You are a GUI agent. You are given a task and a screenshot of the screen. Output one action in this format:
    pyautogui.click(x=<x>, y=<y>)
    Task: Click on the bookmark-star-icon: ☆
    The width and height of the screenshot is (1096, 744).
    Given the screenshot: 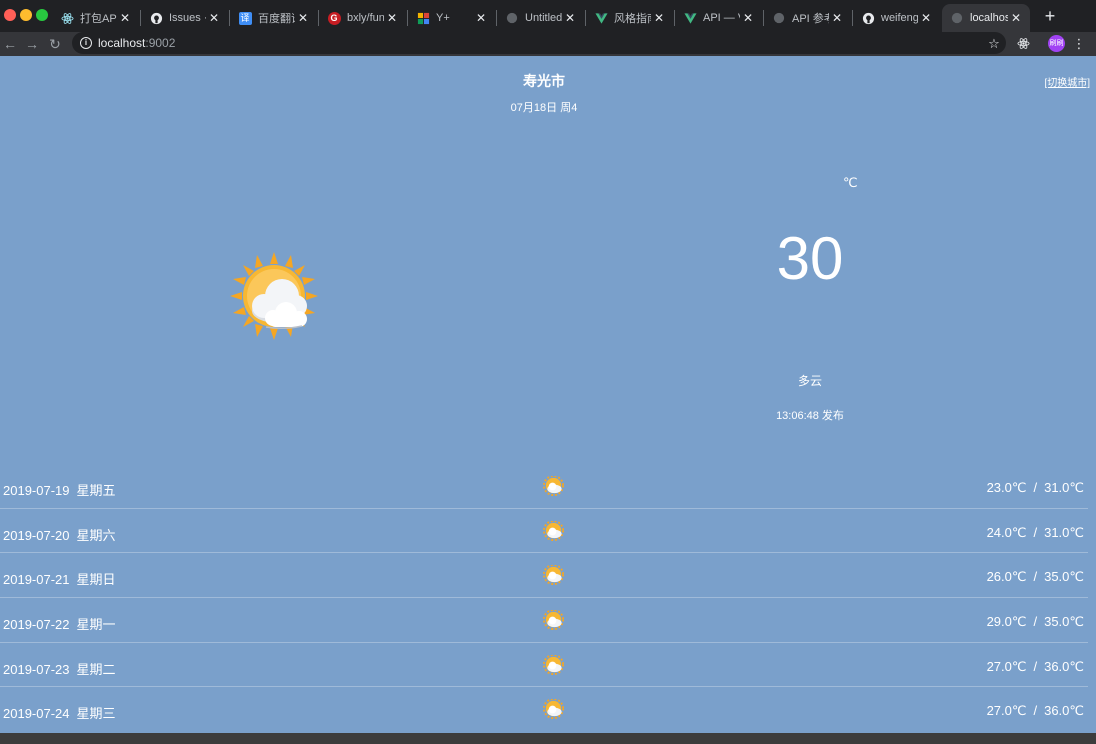 What is the action you would take?
    pyautogui.click(x=994, y=44)
    